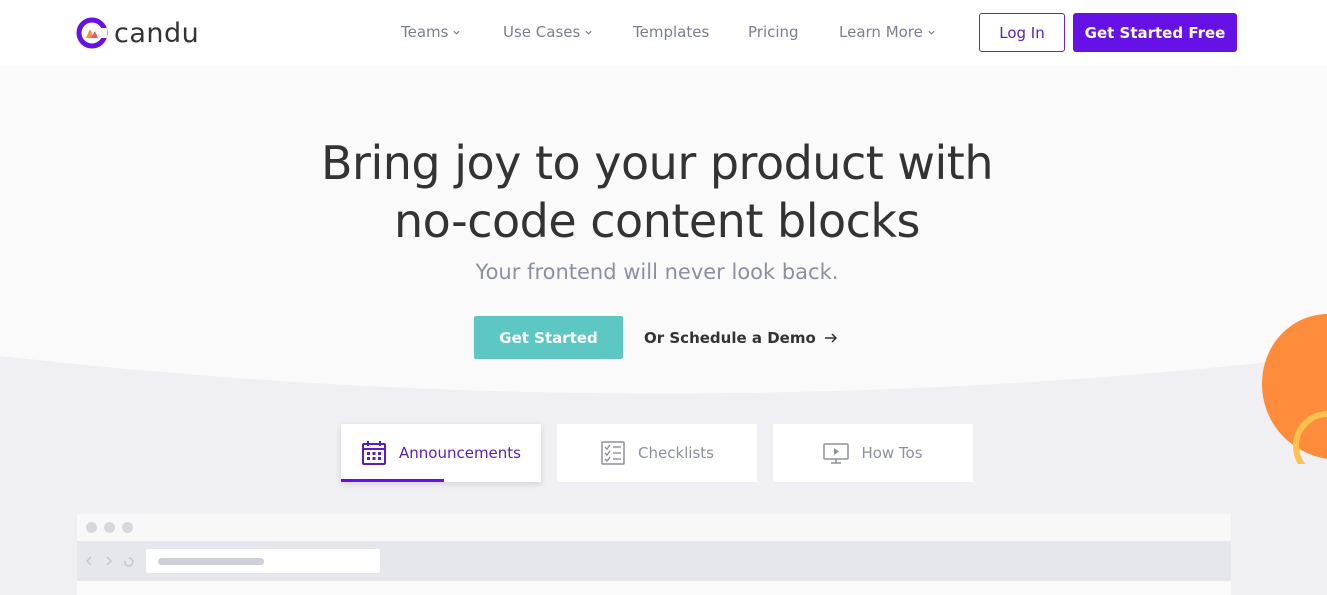  Describe the element at coordinates (157, 33) in the screenshot. I see `logo-text: candu` at that location.